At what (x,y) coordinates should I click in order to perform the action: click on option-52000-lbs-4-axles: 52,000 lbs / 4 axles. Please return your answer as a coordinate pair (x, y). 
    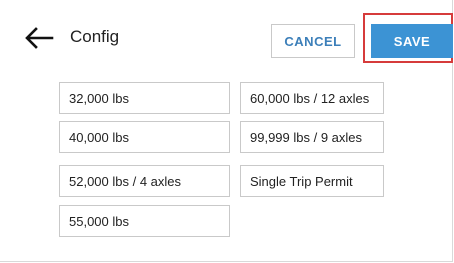
    Looking at the image, I should click on (144, 181).